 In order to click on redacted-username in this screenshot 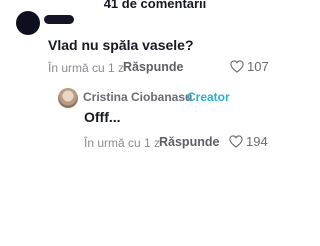, I will do `click(59, 19)`.